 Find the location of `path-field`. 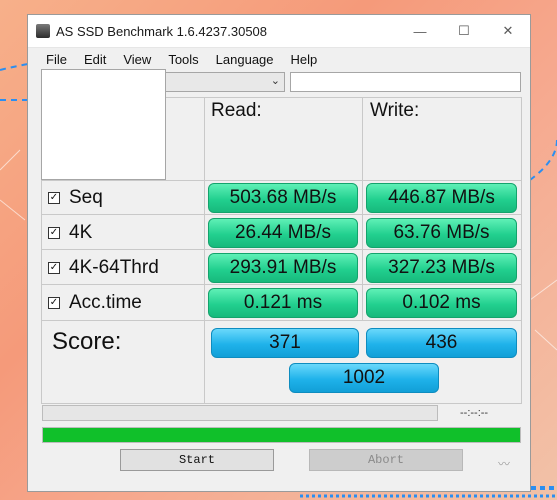

path-field is located at coordinates (405, 82).